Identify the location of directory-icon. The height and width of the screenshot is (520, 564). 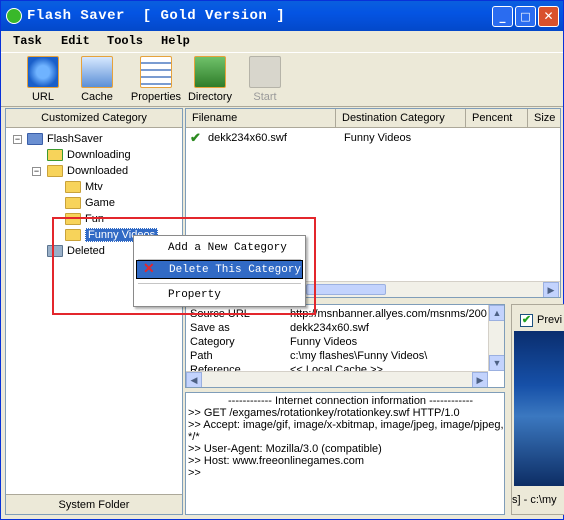
(210, 72).